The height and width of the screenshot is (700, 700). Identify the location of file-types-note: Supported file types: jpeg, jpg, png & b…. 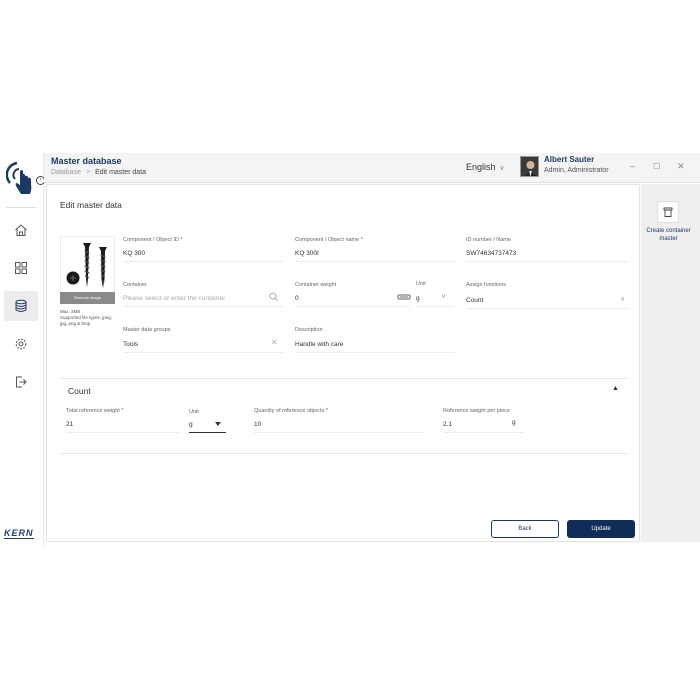
(86, 320).